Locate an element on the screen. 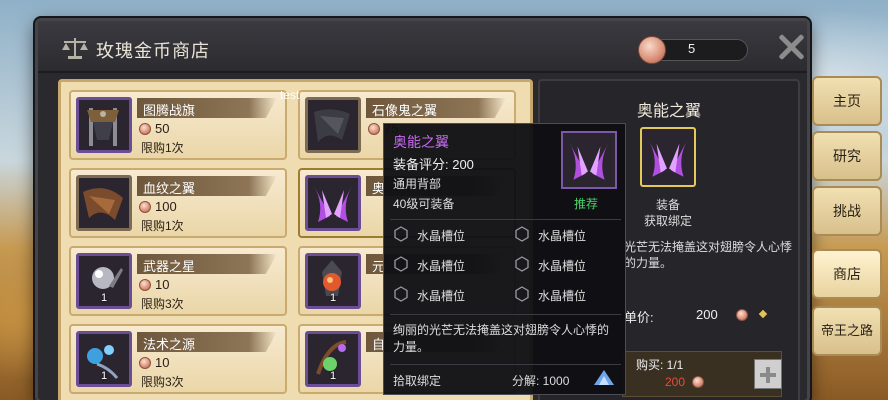 This screenshot has height=400, width=888. scales-icon is located at coordinates (75, 48).